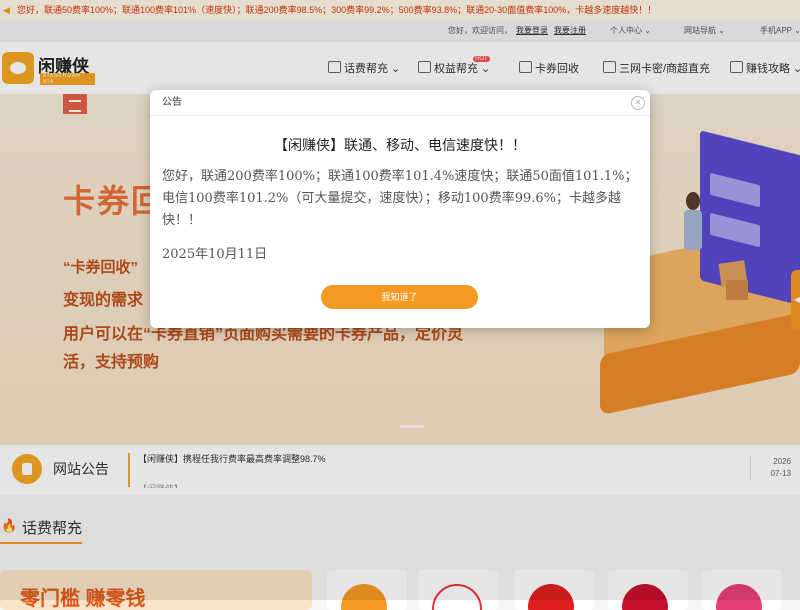 This screenshot has height=610, width=800. Describe the element at coordinates (638, 103) in the screenshot. I see `close-icon: ×` at that location.